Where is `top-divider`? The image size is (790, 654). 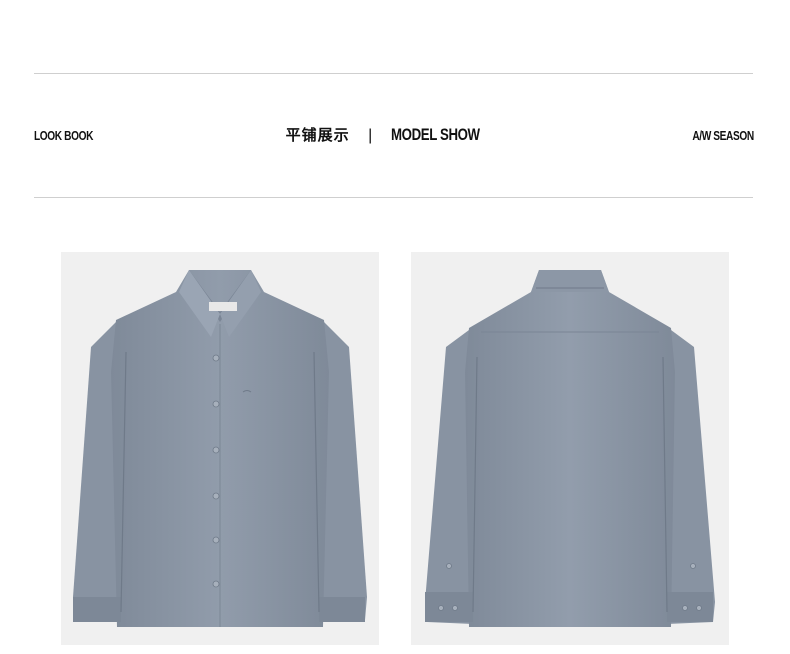
top-divider is located at coordinates (393, 73).